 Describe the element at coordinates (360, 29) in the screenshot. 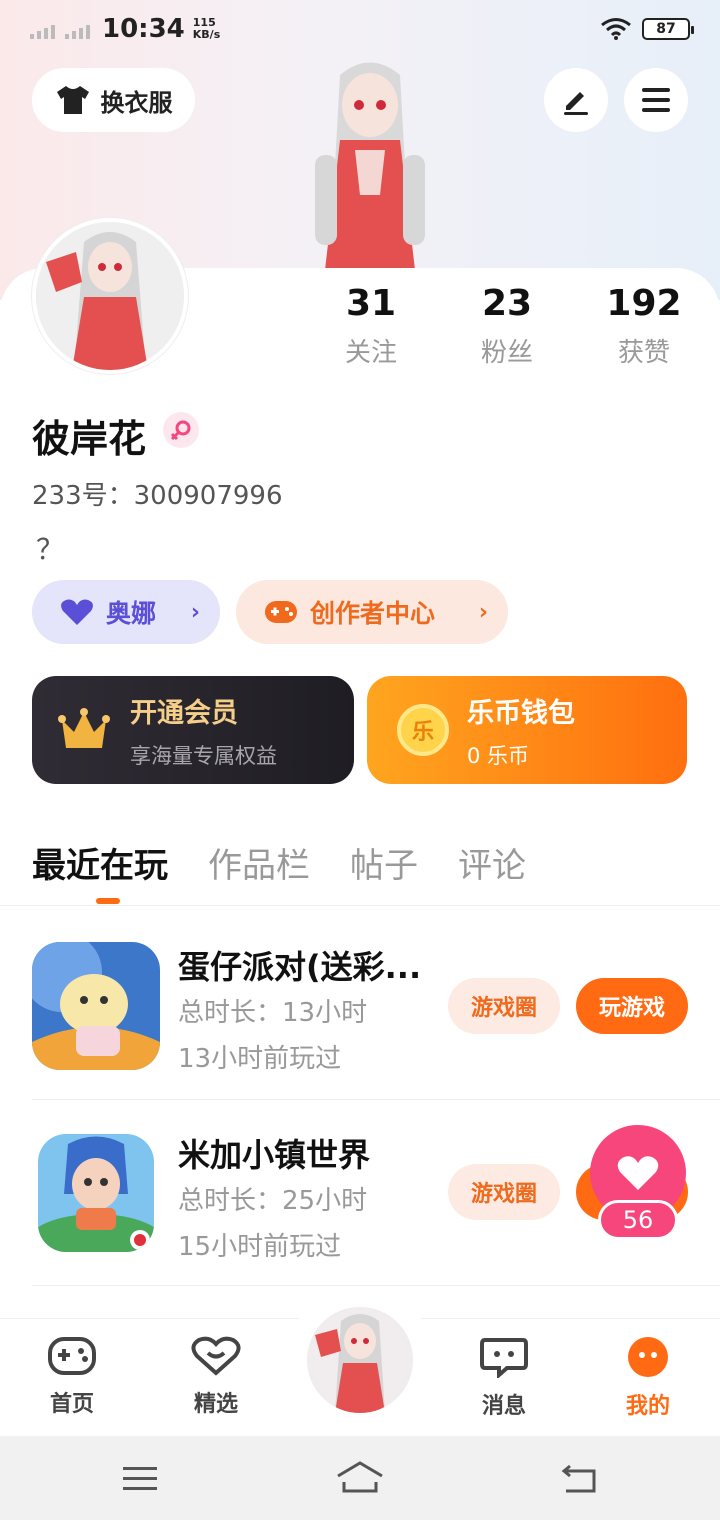

I see `status-bar: 10:34 115 KB/s 87` at that location.